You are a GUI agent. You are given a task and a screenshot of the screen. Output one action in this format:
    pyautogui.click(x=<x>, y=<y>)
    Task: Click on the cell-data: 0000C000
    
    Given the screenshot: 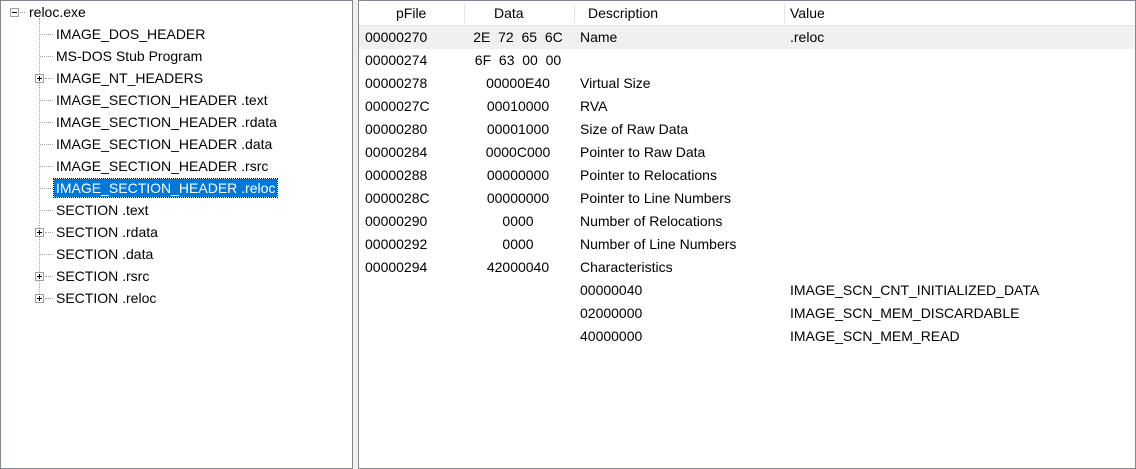 What is the action you would take?
    pyautogui.click(x=518, y=152)
    